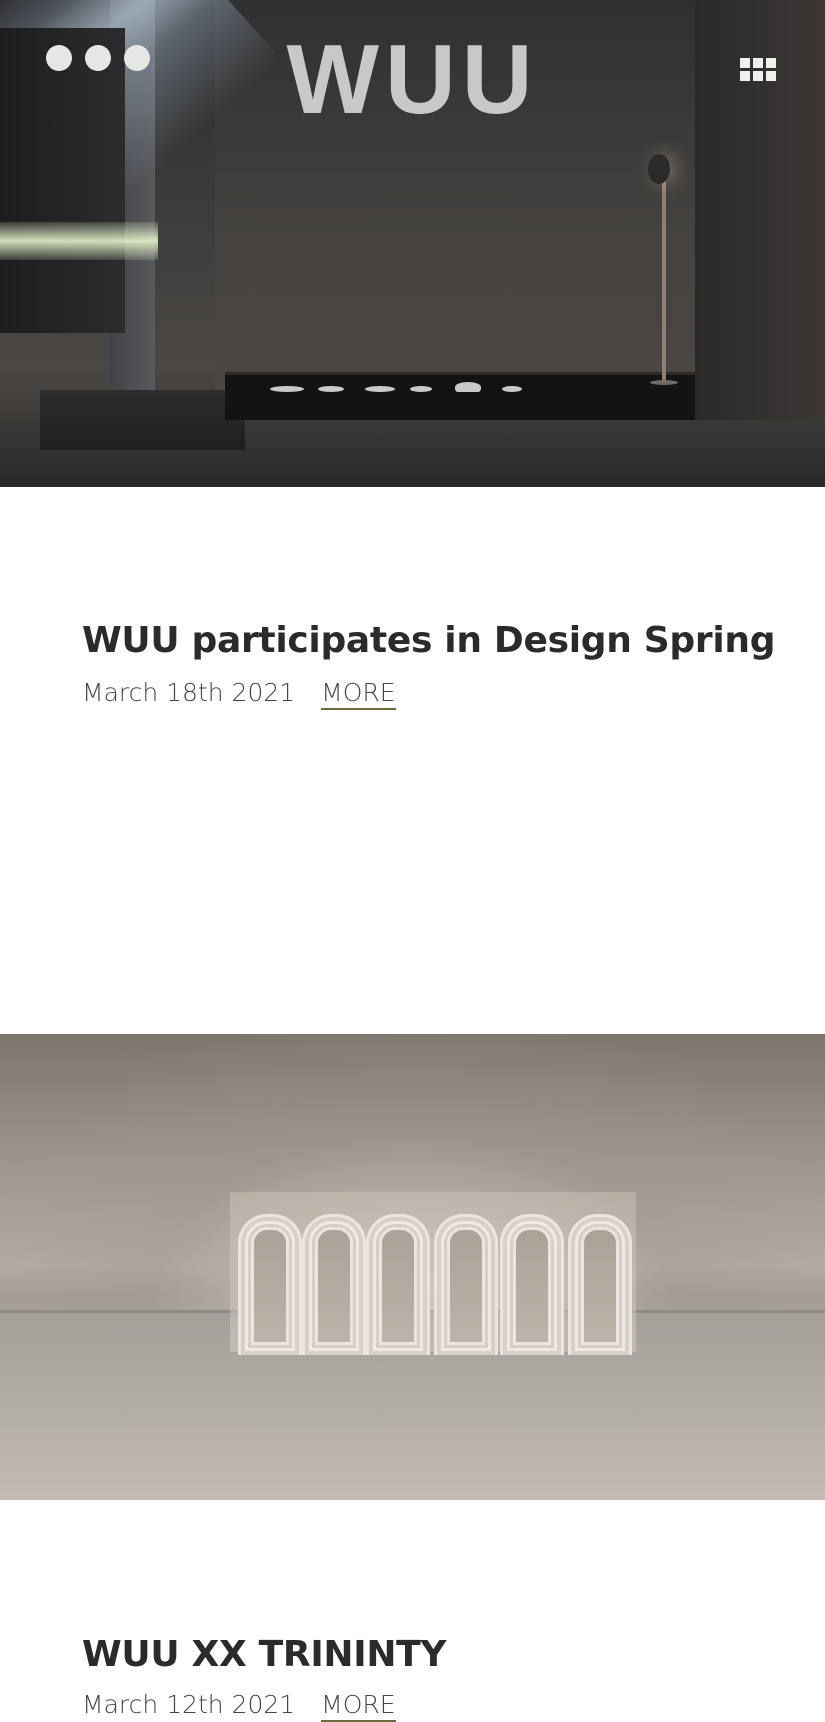 The image size is (825, 1722). I want to click on hero-exhibit-objects, so click(400, 387).